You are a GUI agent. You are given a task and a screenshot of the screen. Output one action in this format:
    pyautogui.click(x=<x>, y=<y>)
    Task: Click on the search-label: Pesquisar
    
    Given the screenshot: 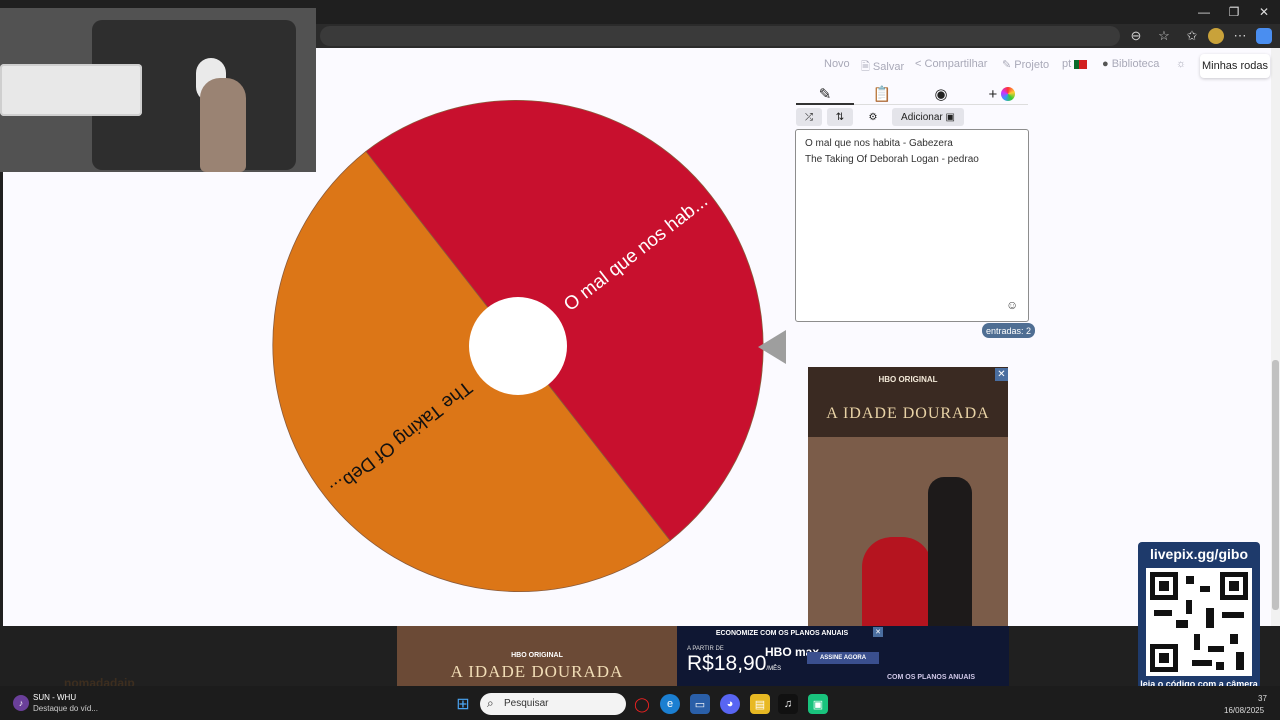 What is the action you would take?
    pyautogui.click(x=526, y=703)
    